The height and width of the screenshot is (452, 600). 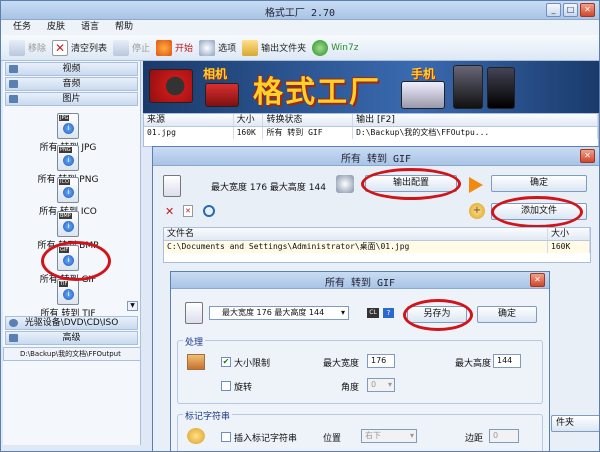 I want to click on arrow-right-icon, so click(x=476, y=185).